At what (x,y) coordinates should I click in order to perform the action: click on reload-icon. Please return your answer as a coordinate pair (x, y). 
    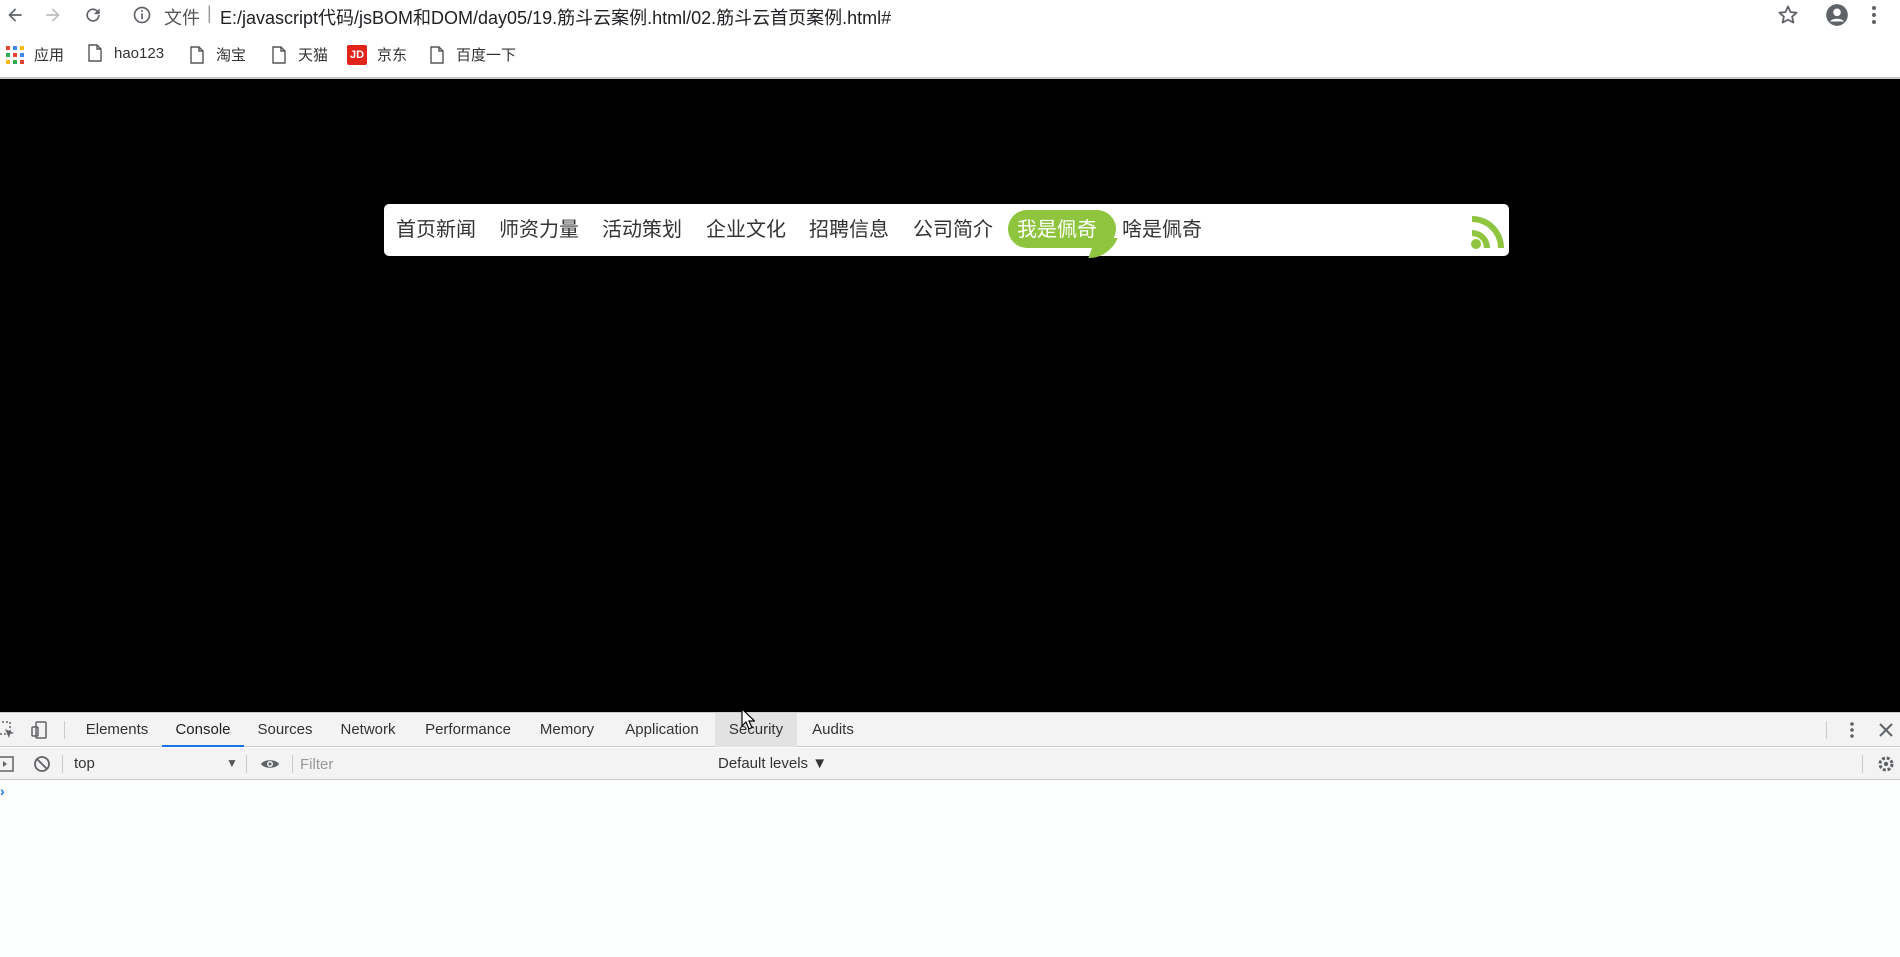
    Looking at the image, I should click on (93, 15).